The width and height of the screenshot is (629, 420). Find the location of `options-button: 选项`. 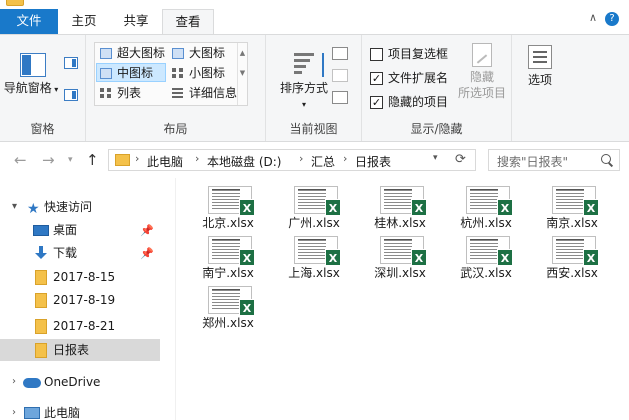

options-button: 选项 is located at coordinates (540, 71).